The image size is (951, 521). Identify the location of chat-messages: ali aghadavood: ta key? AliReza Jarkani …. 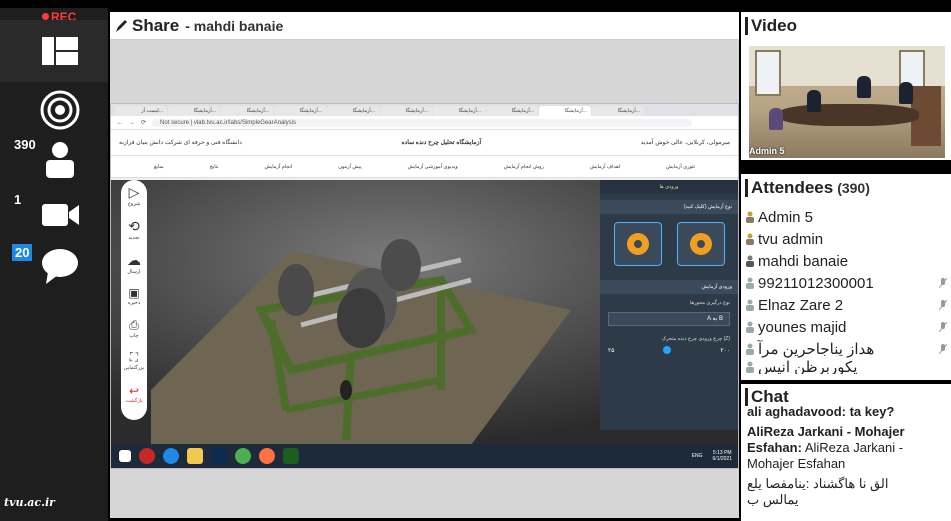
(847, 458).